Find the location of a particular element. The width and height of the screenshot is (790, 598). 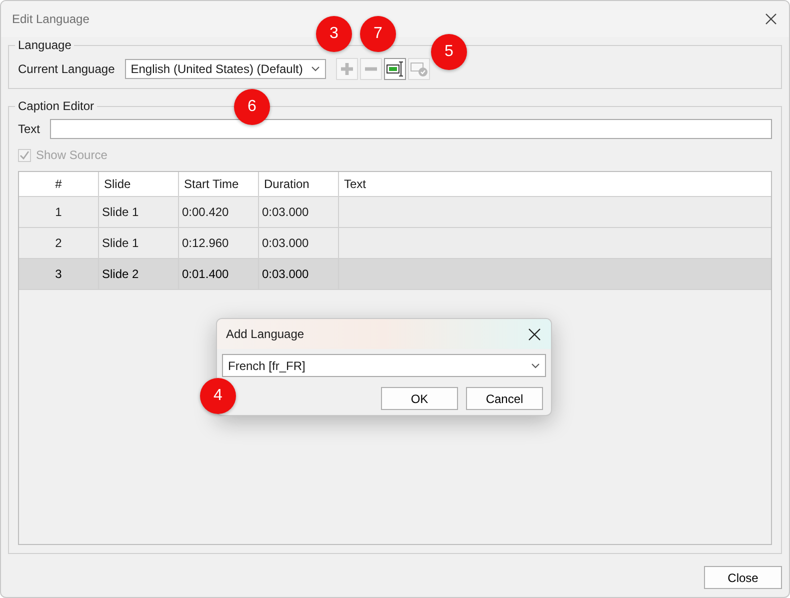

window-title: Edit Language is located at coordinates (51, 19).